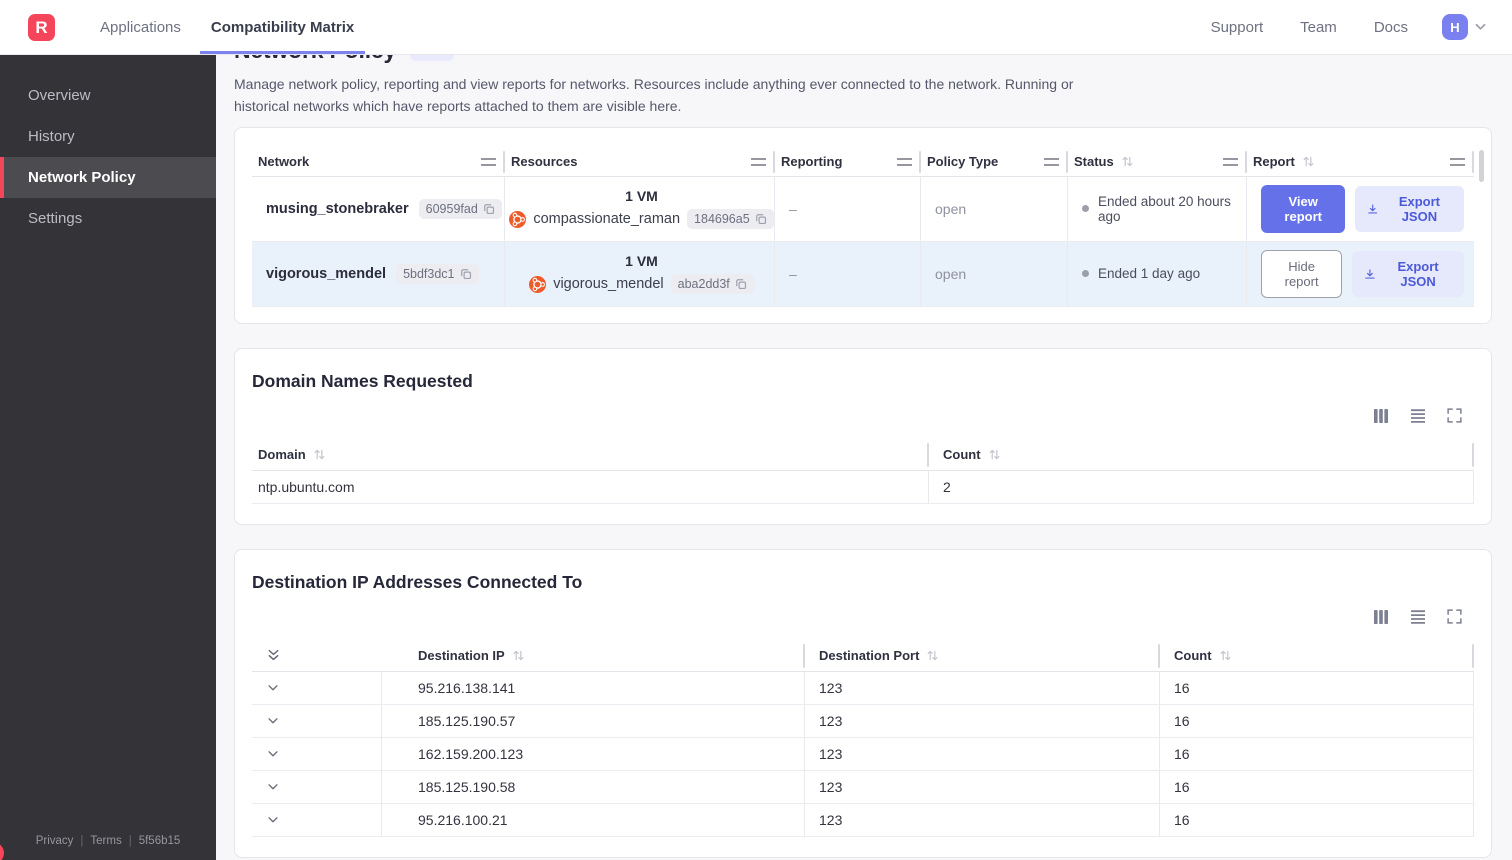 Image resolution: width=1512 pixels, height=860 pixels. Describe the element at coordinates (159, 841) in the screenshot. I see `build-hash: 5f56b15` at that location.